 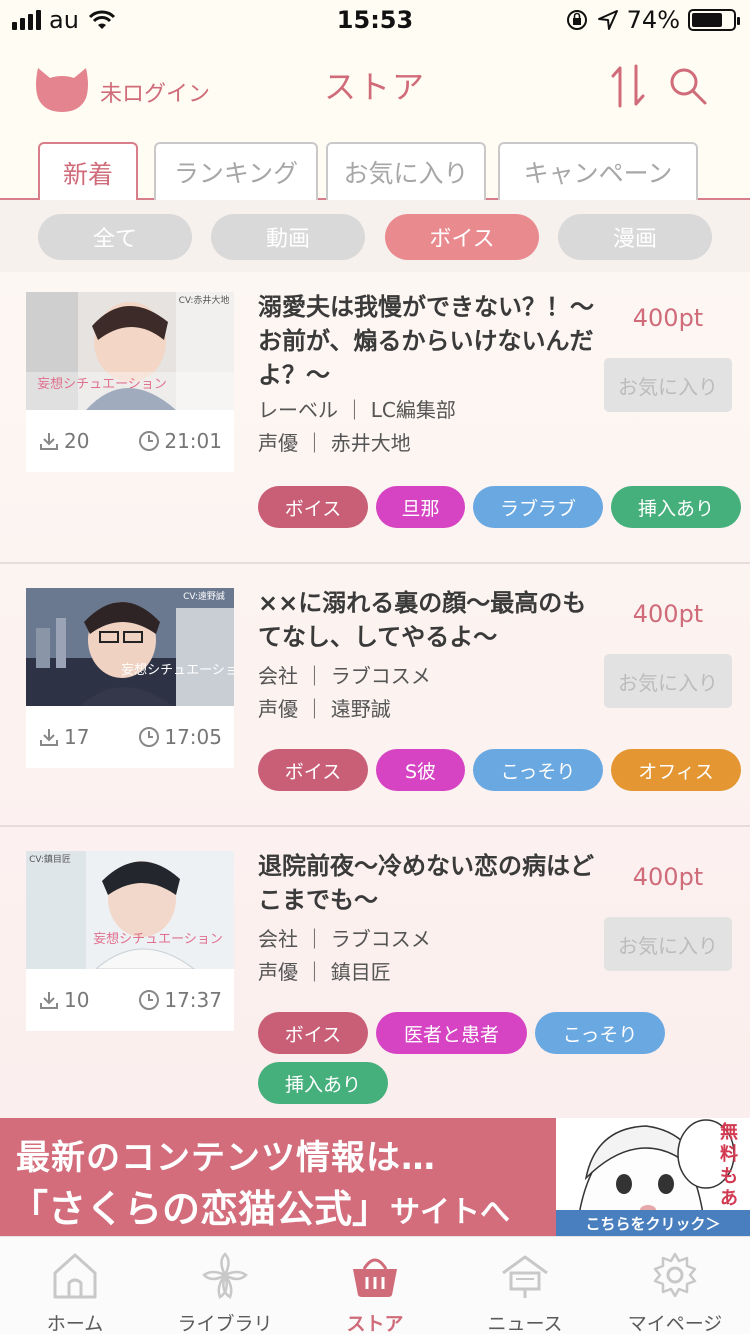 I want to click on item-title: ××に溺れる裏の顔〜最高のもてなし、してやるよ〜, so click(x=430, y=620).